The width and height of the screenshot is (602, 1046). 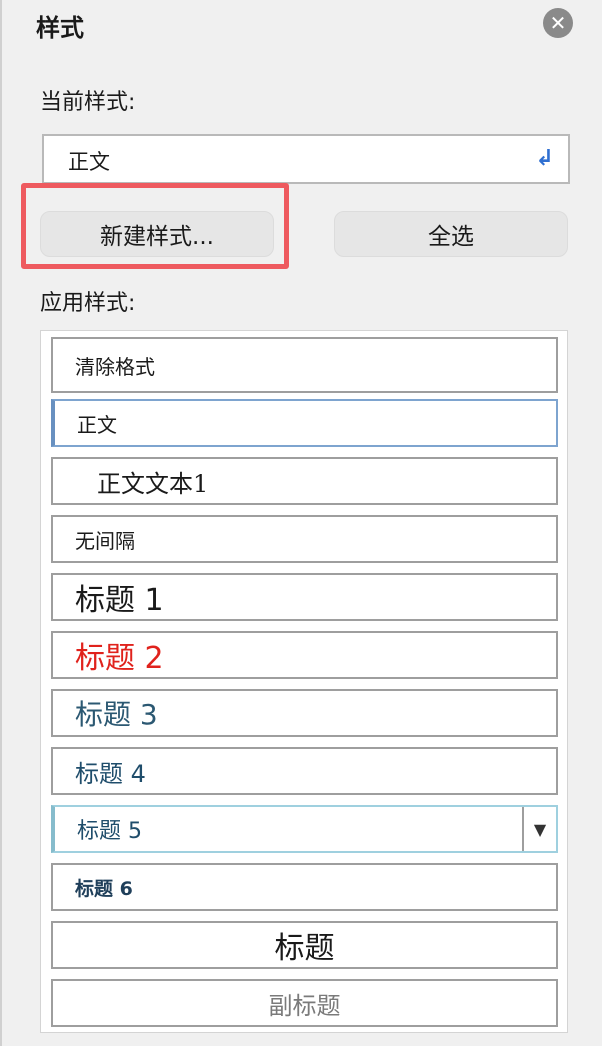 What do you see at coordinates (104, 888) in the screenshot?
I see `style-item-label: 标题 6` at bounding box center [104, 888].